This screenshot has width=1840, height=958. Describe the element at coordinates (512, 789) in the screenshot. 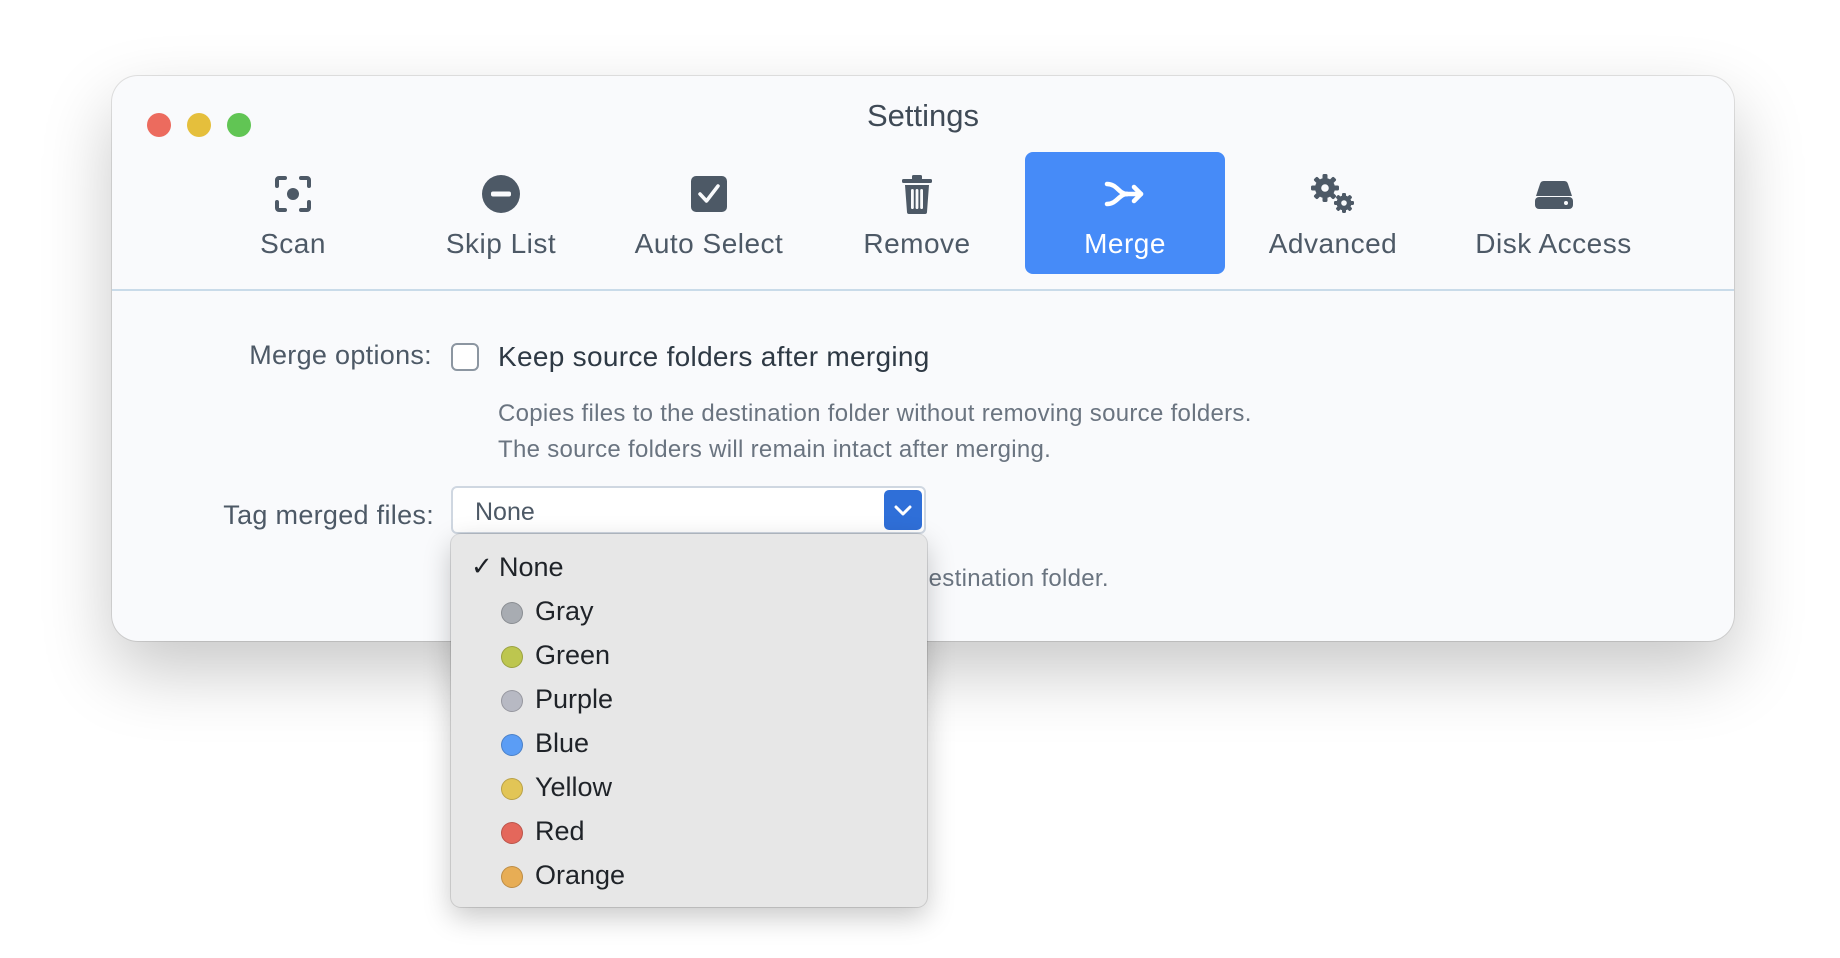

I see `yellow-tag-dot-icon` at that location.